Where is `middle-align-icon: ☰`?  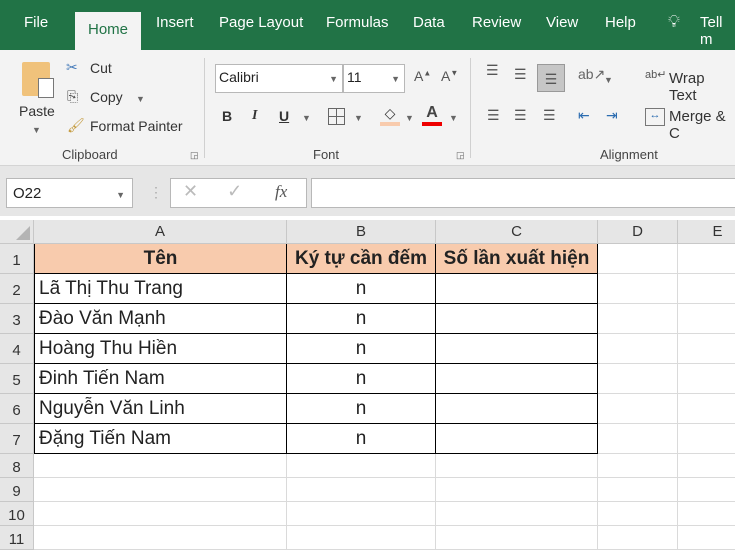 middle-align-icon: ☰ is located at coordinates (520, 74).